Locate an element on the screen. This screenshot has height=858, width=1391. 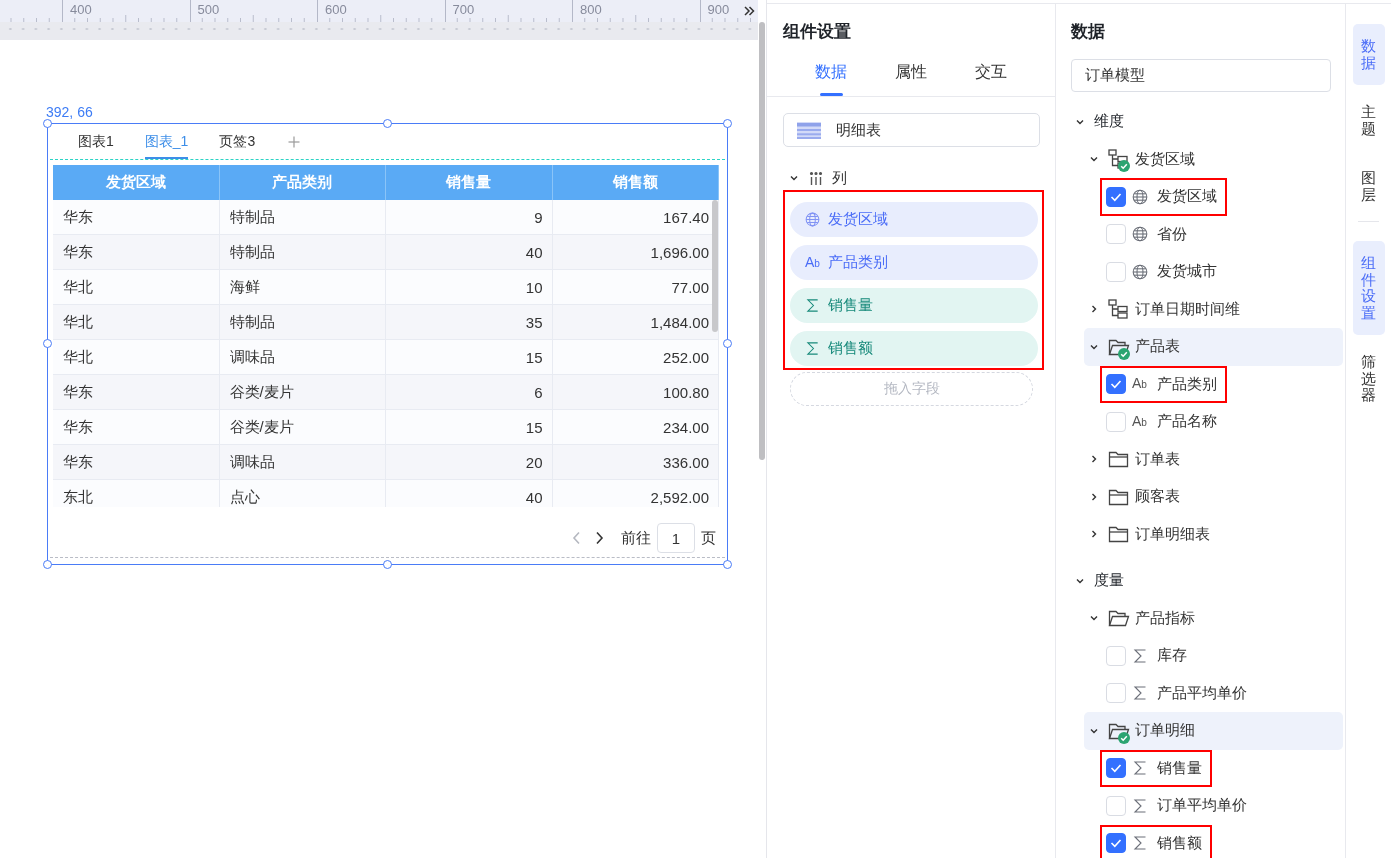
tree-item: 产品表 is located at coordinates (1213, 347).